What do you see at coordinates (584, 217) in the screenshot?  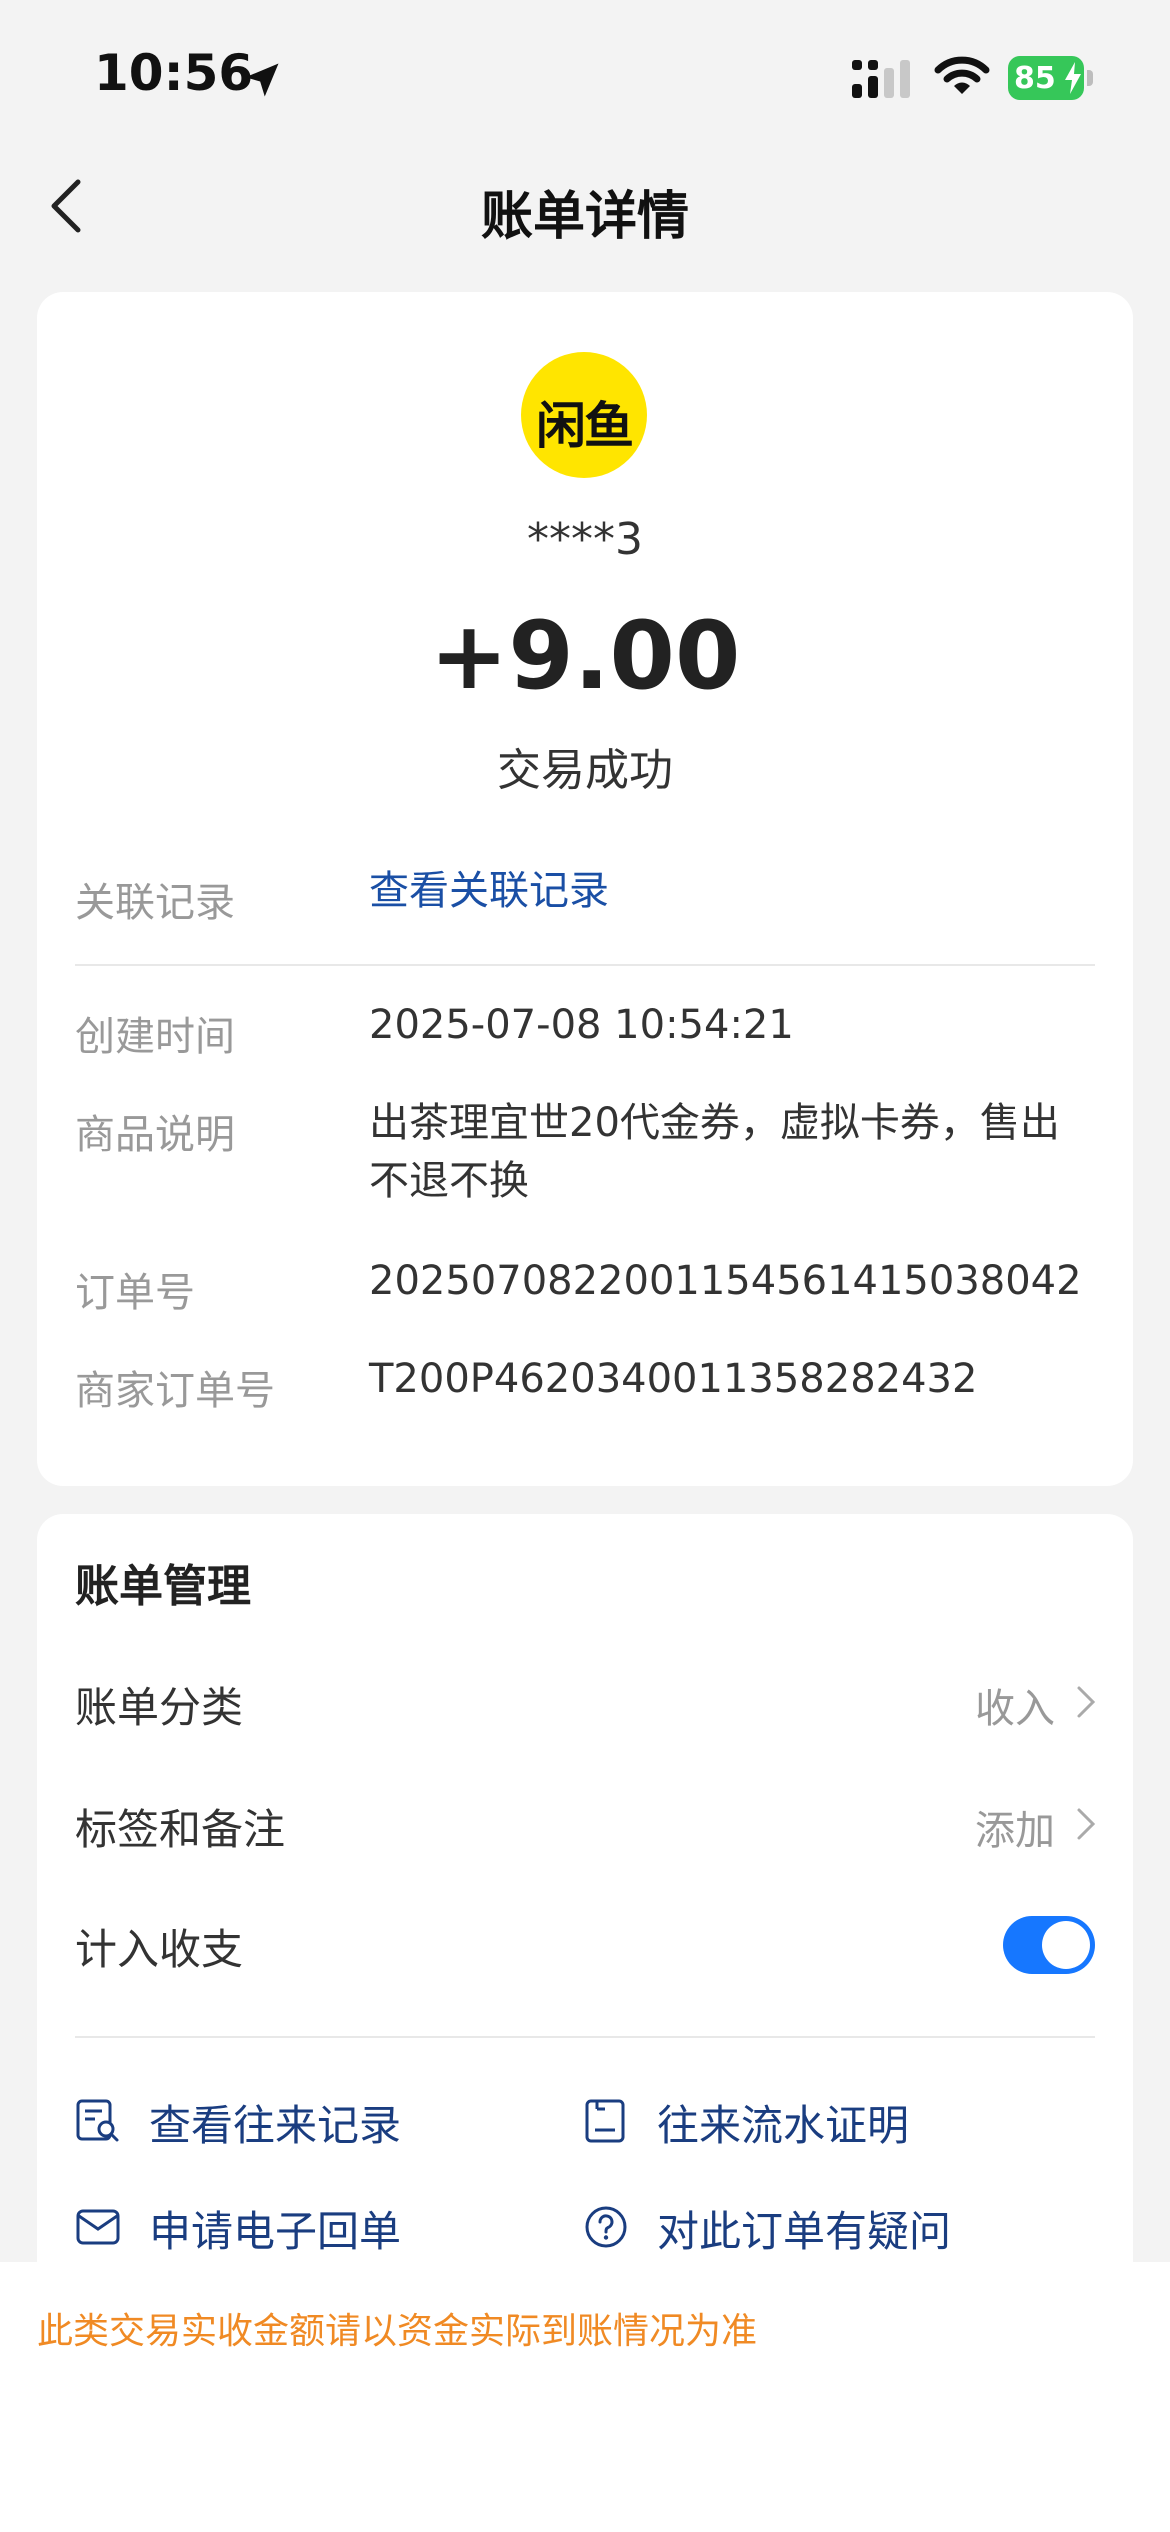 I see `page-title: 账单详情` at bounding box center [584, 217].